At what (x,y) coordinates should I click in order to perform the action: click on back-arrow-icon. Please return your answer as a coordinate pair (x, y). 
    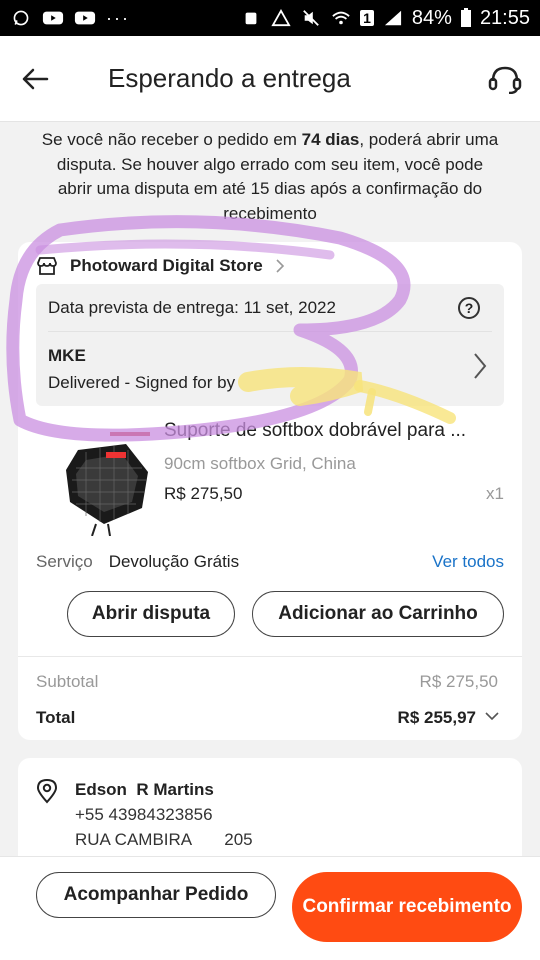
    Looking at the image, I should click on (35, 78).